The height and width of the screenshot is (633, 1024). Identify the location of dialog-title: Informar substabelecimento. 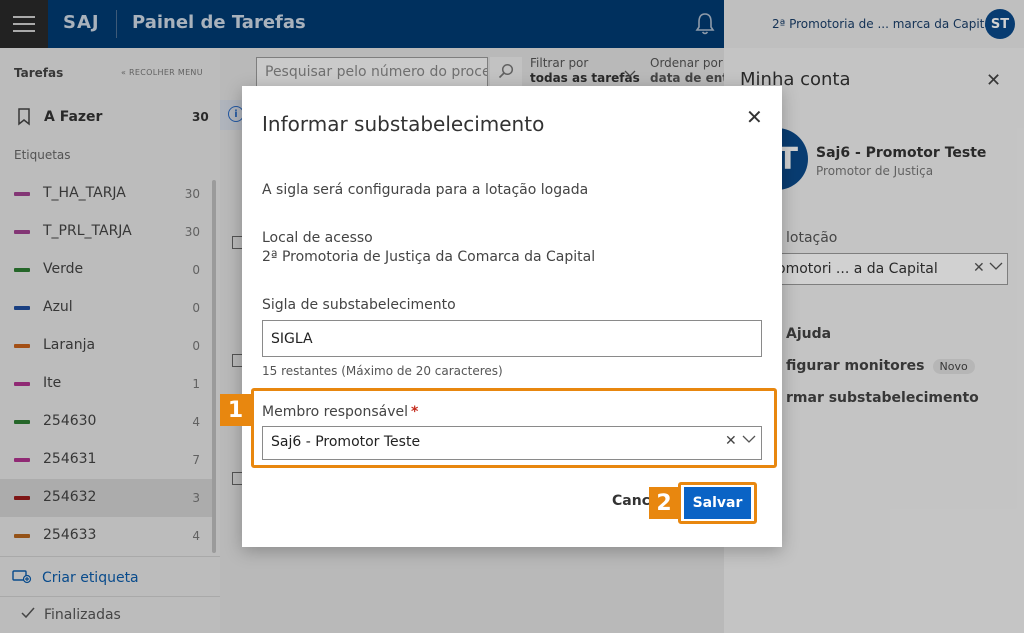
(403, 124).